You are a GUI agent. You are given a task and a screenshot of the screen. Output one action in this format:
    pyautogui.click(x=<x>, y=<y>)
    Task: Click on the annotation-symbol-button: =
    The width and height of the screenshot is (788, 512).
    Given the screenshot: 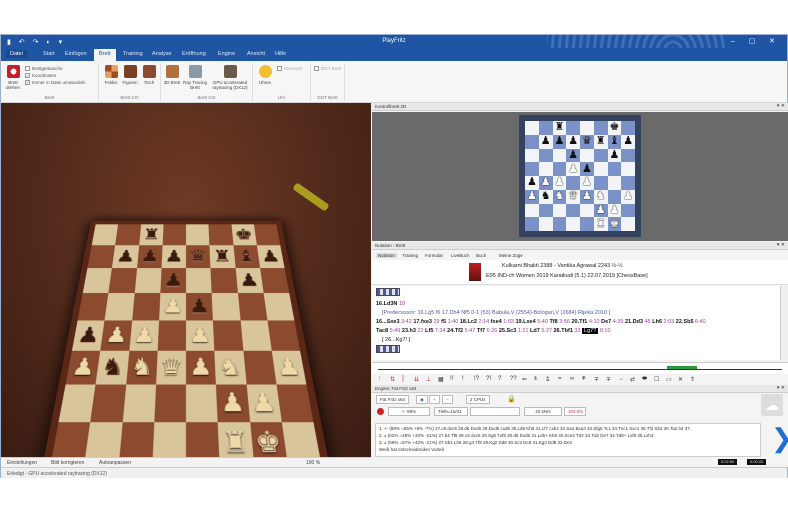 What is the action you would take?
    pyautogui.click(x=560, y=379)
    